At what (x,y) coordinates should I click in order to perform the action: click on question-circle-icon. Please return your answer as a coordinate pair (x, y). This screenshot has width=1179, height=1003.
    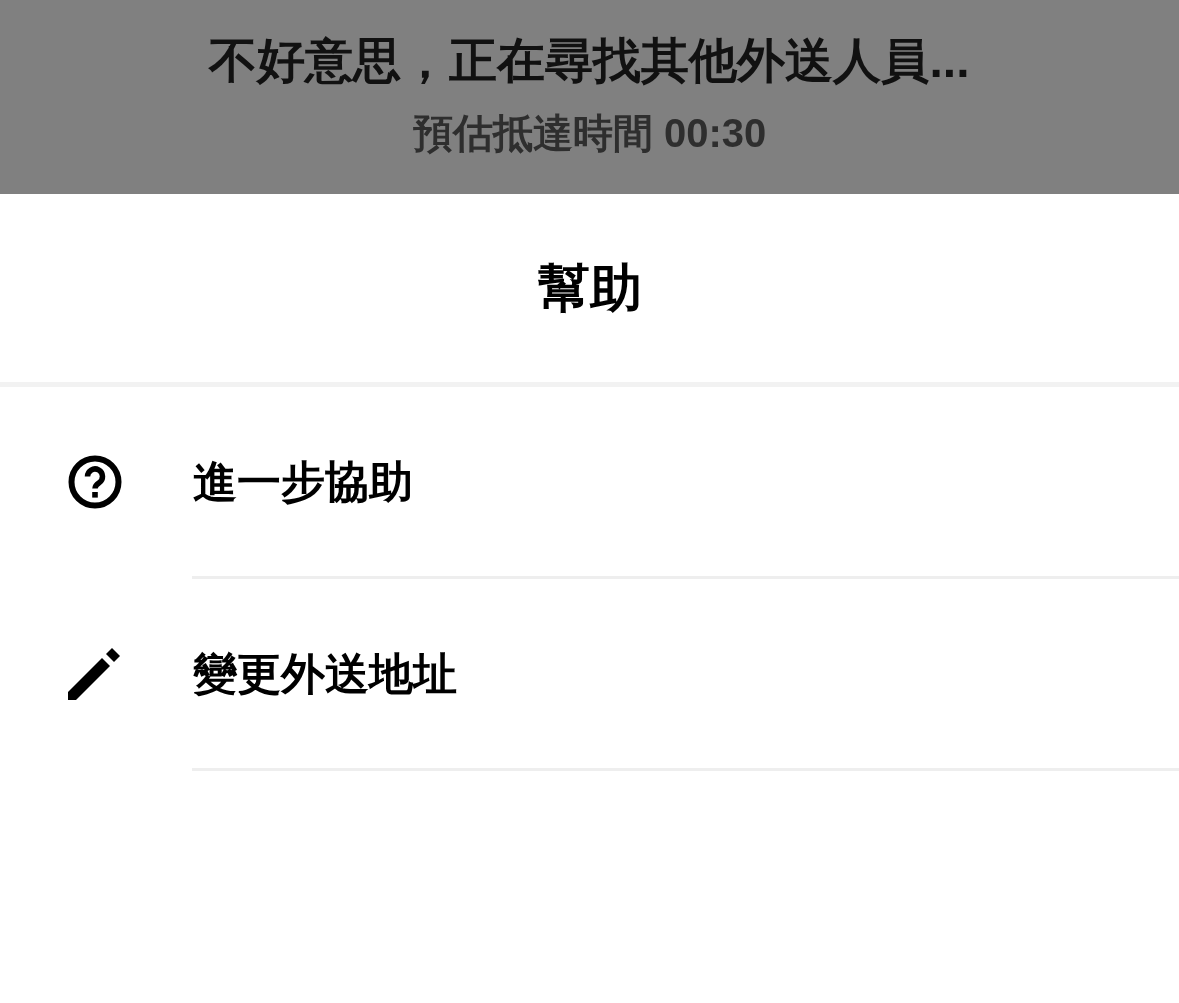
    Looking at the image, I should click on (95, 481).